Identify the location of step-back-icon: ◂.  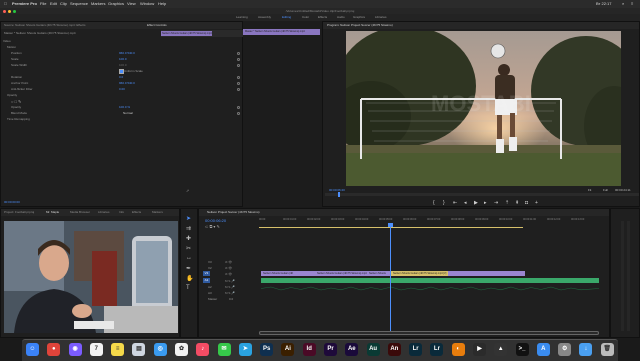
(465, 203).